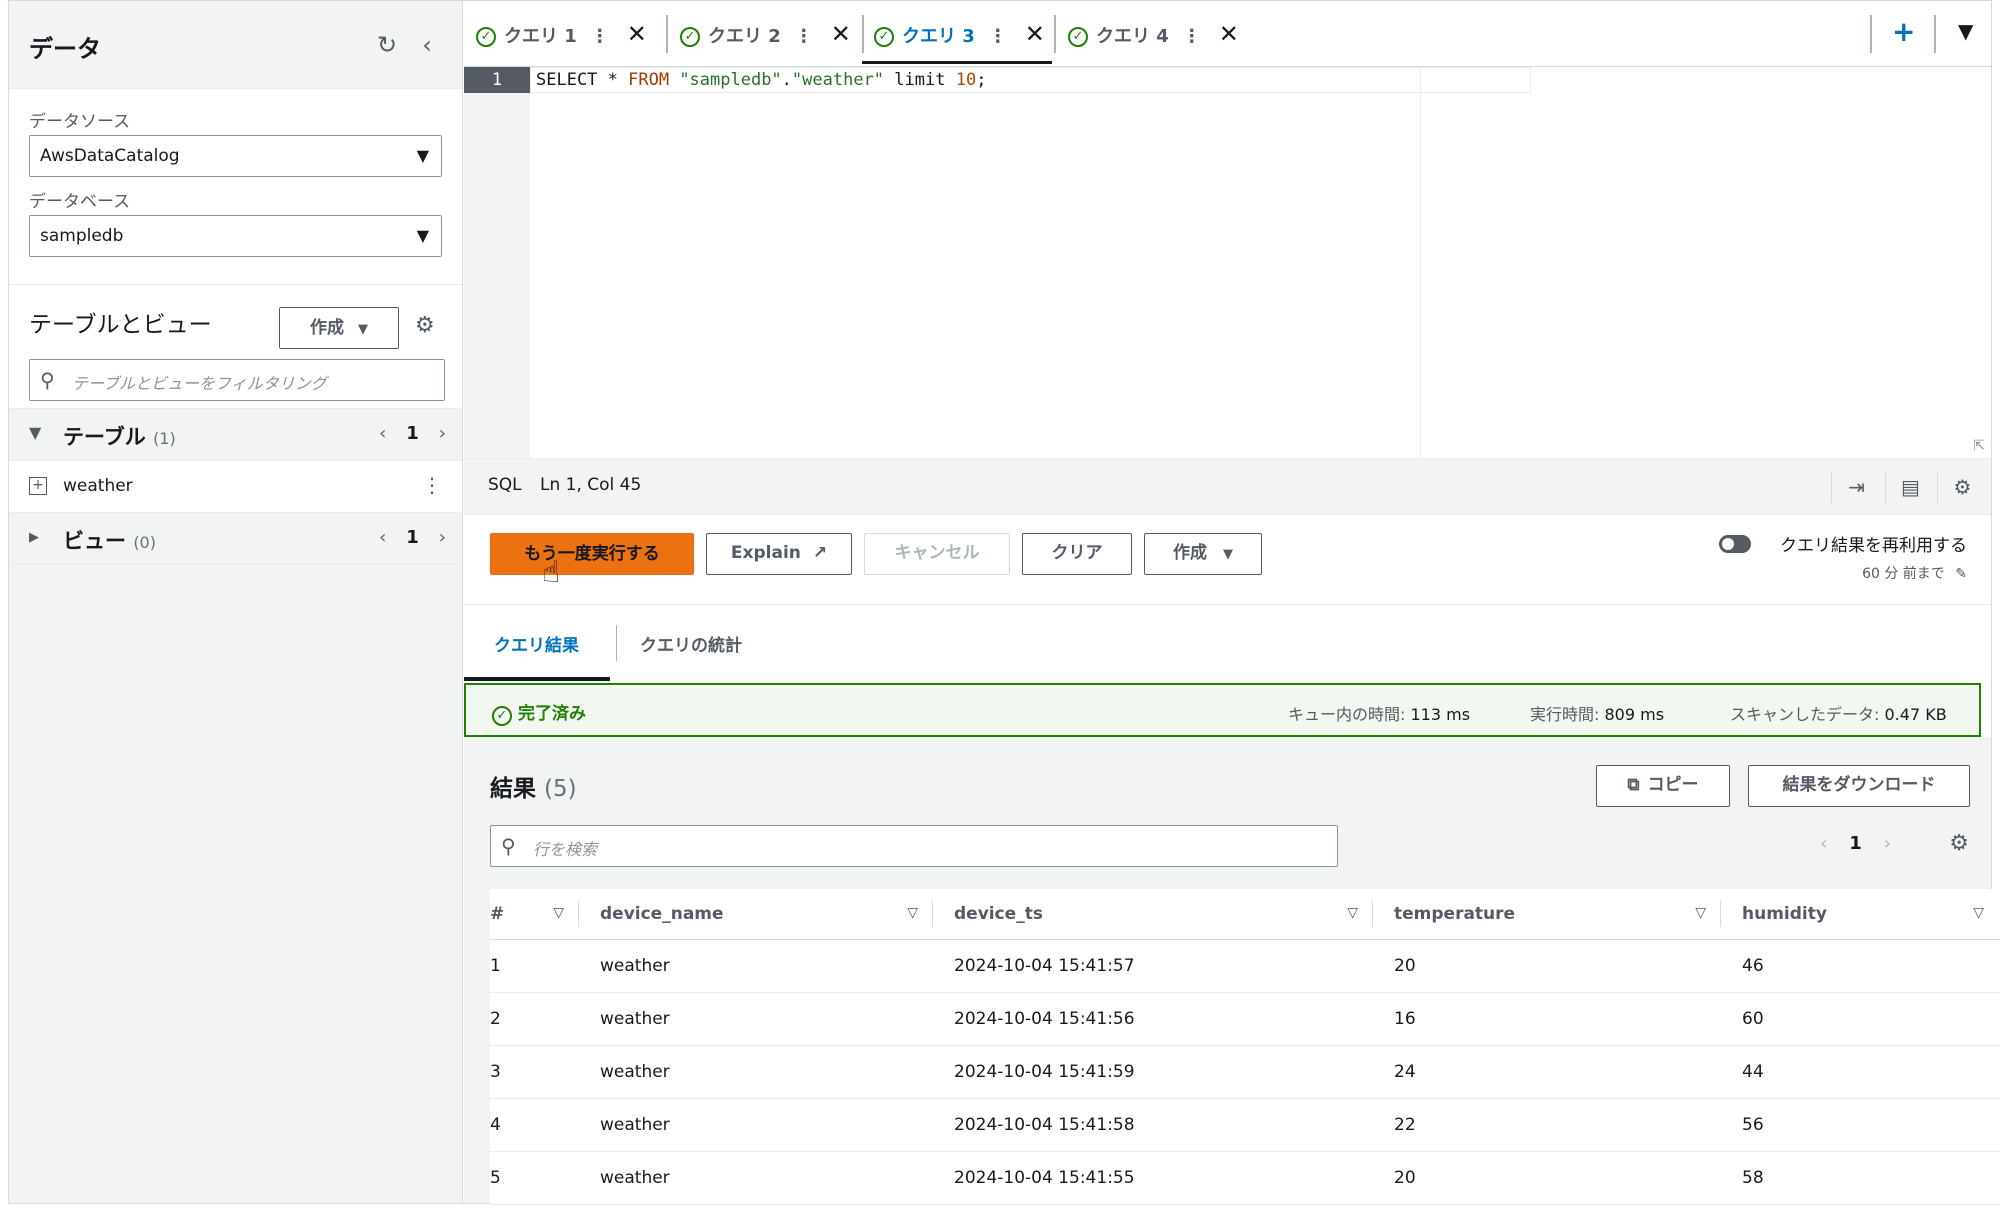 Image resolution: width=2000 pixels, height=1214 pixels. I want to click on column-header-label: device_name, so click(662, 913).